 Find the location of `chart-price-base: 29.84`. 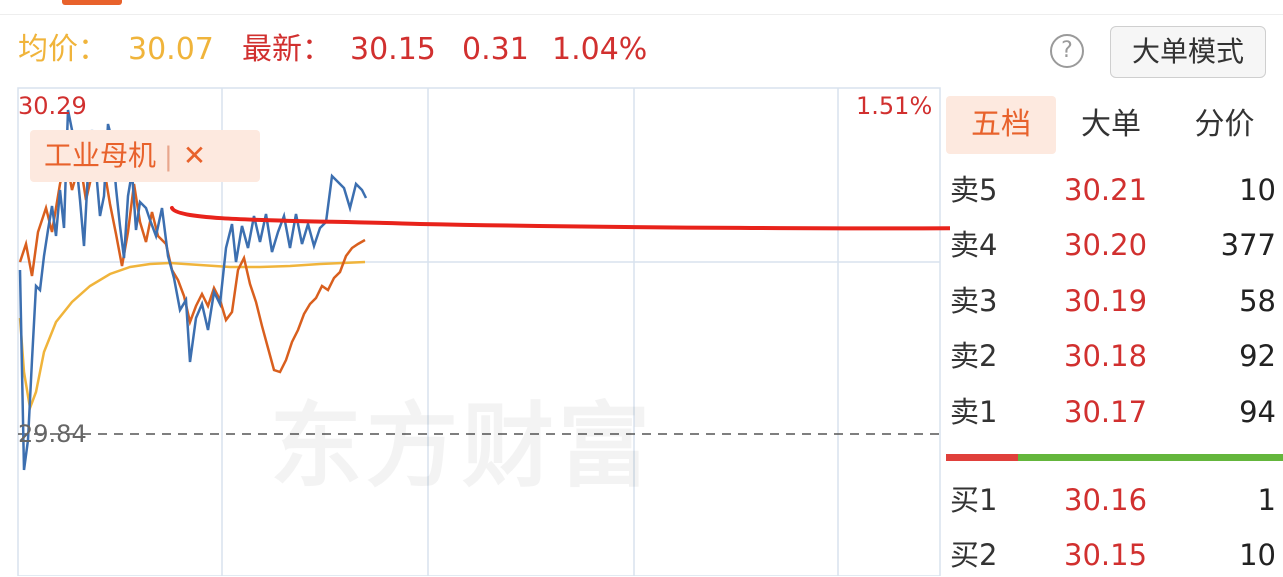

chart-price-base: 29.84 is located at coordinates (52, 434).